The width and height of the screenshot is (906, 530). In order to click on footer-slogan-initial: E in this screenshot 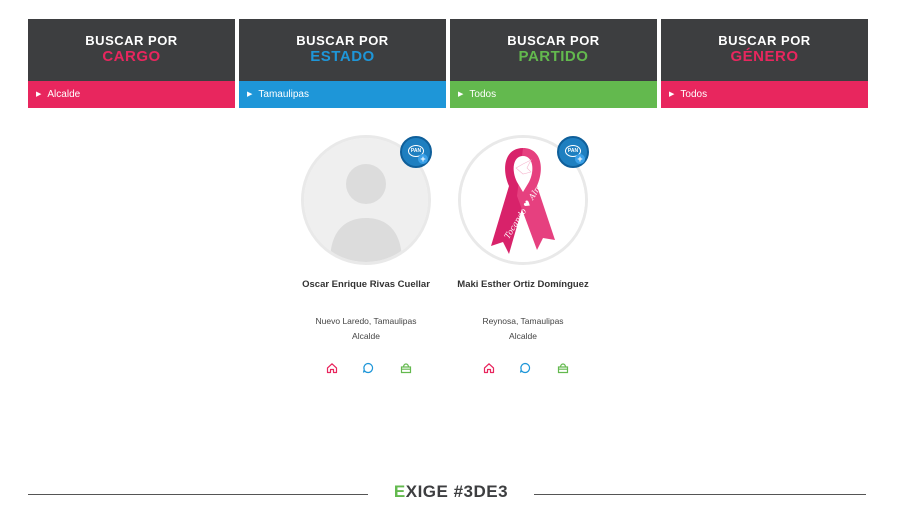, I will do `click(399, 491)`.